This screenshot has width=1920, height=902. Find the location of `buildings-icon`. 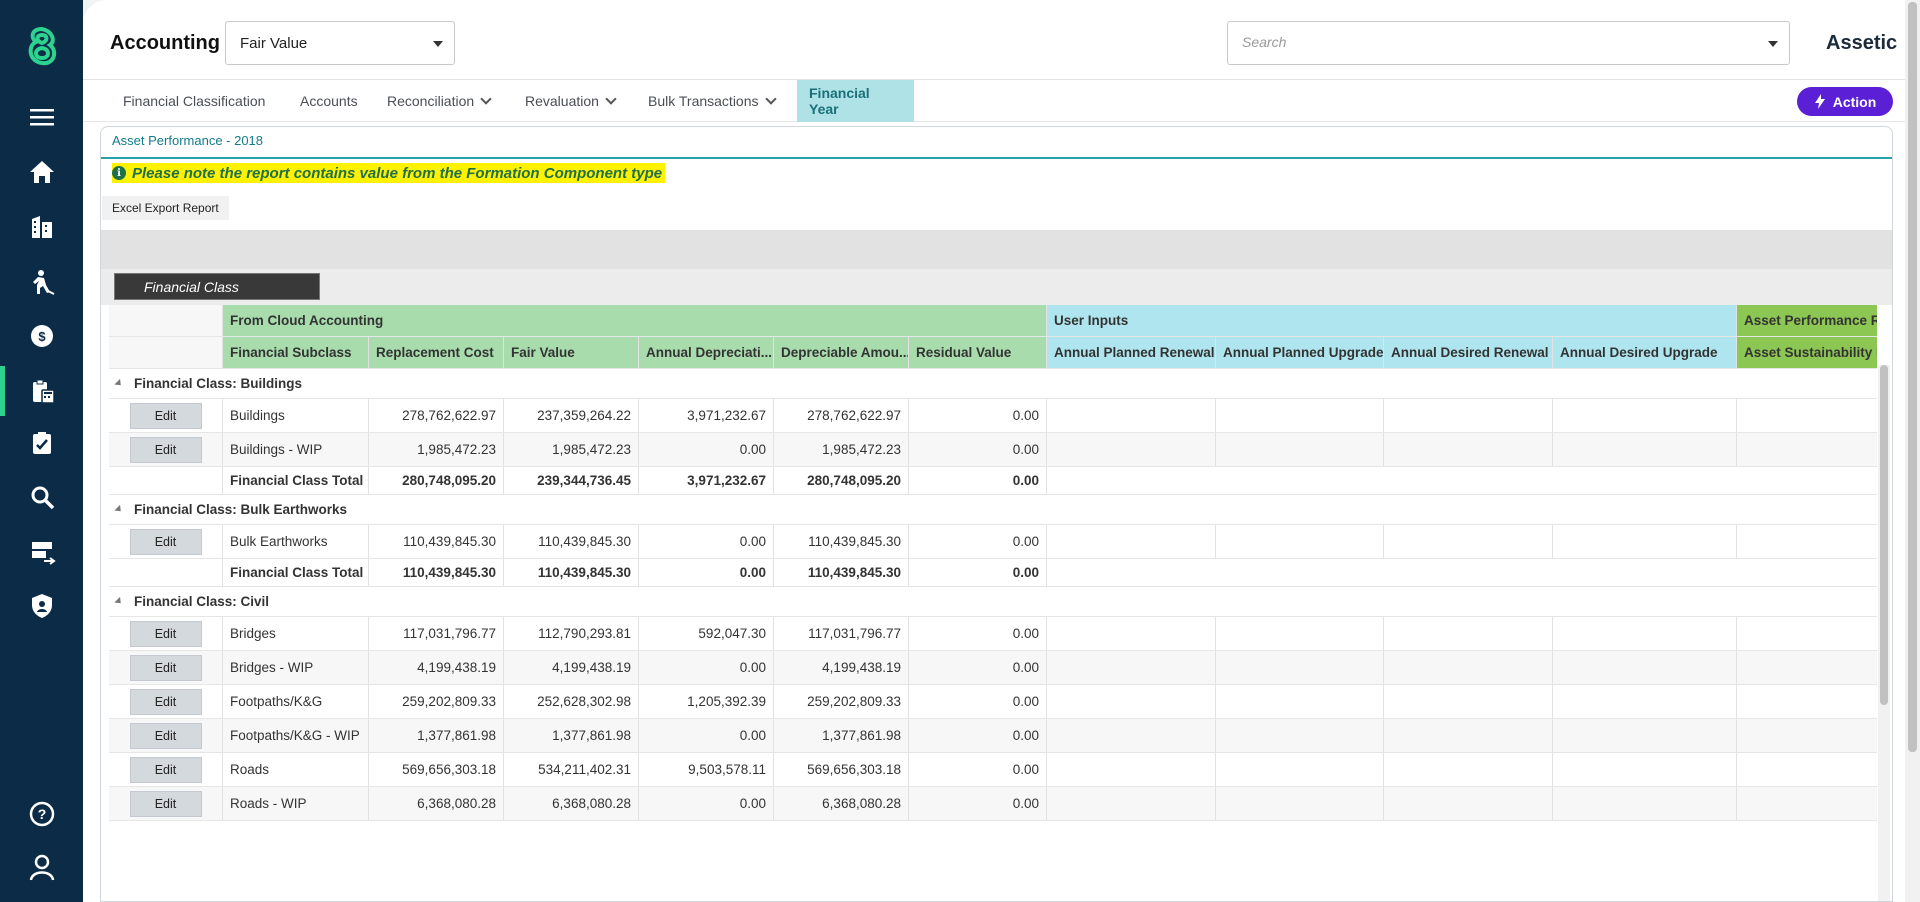

buildings-icon is located at coordinates (42, 227).